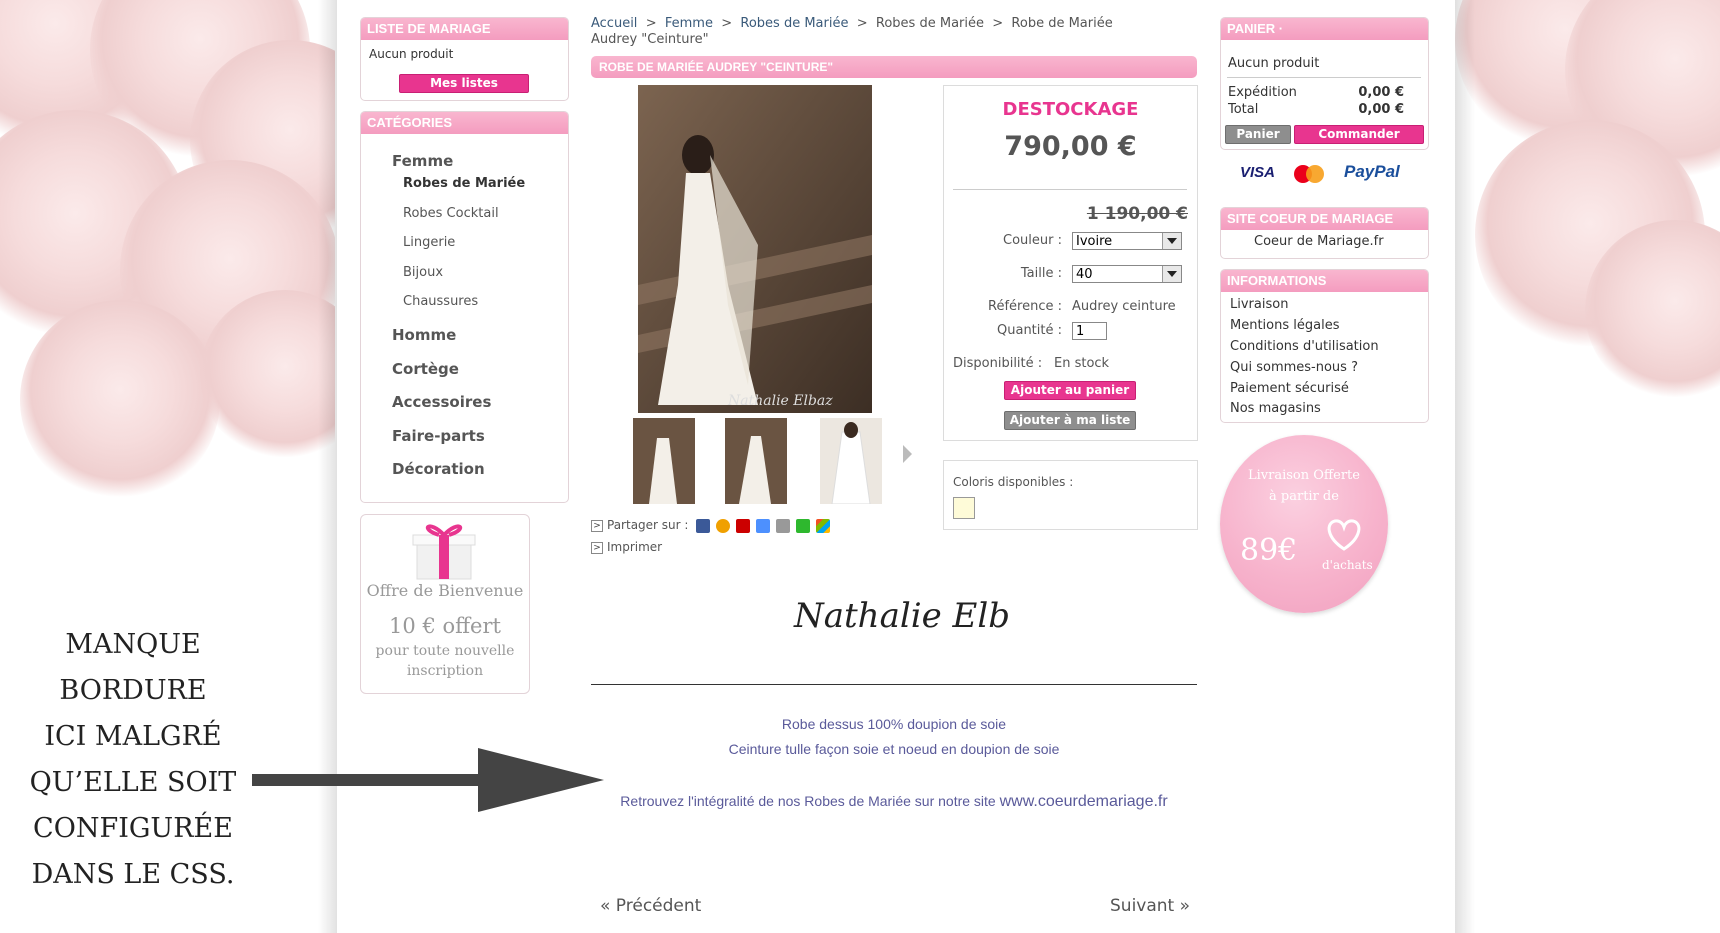 This screenshot has width=1720, height=933. What do you see at coordinates (423, 272) in the screenshot?
I see `category-bijoux: Bijoux` at bounding box center [423, 272].